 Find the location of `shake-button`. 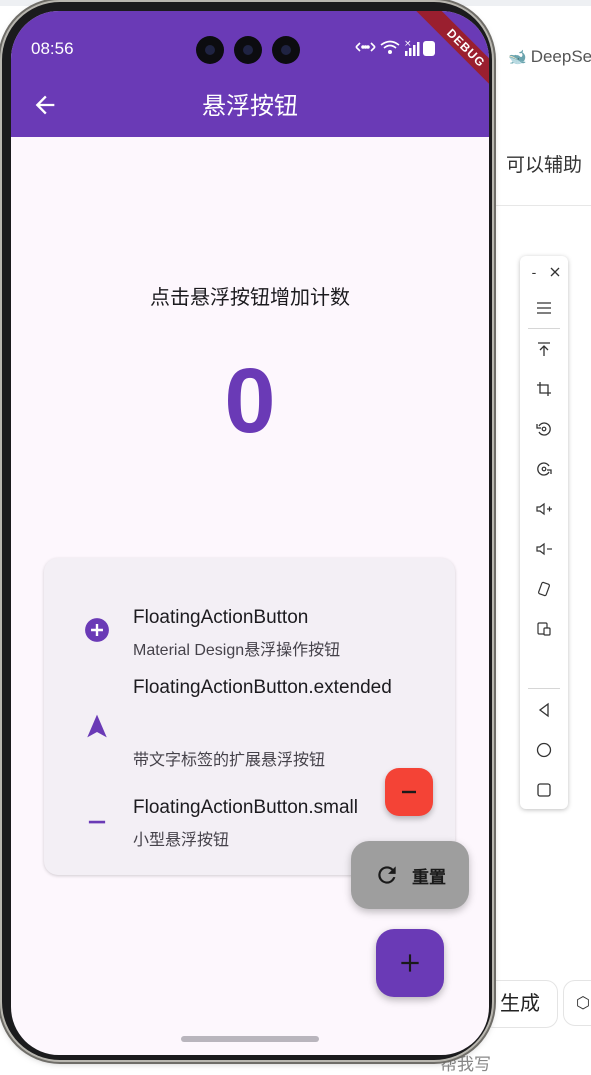

shake-button is located at coordinates (544, 589).